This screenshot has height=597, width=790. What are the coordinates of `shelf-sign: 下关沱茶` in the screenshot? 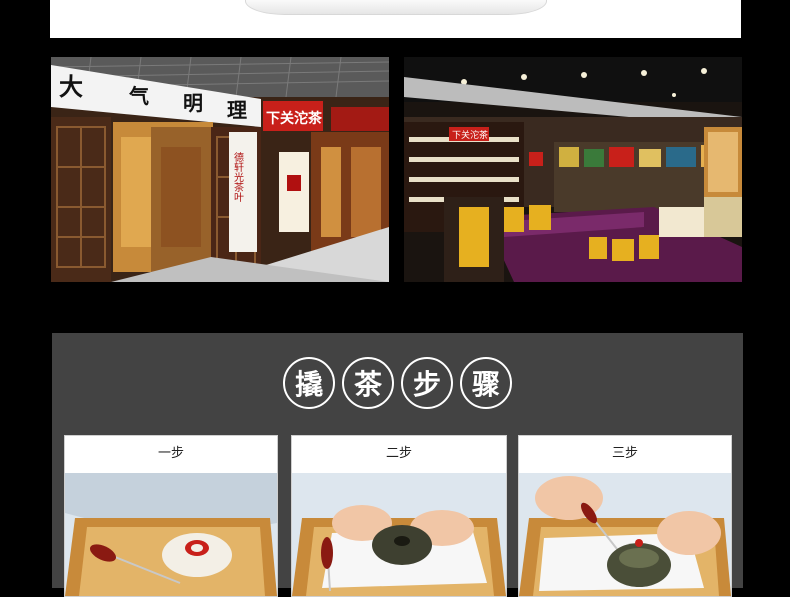 It's located at (470, 135).